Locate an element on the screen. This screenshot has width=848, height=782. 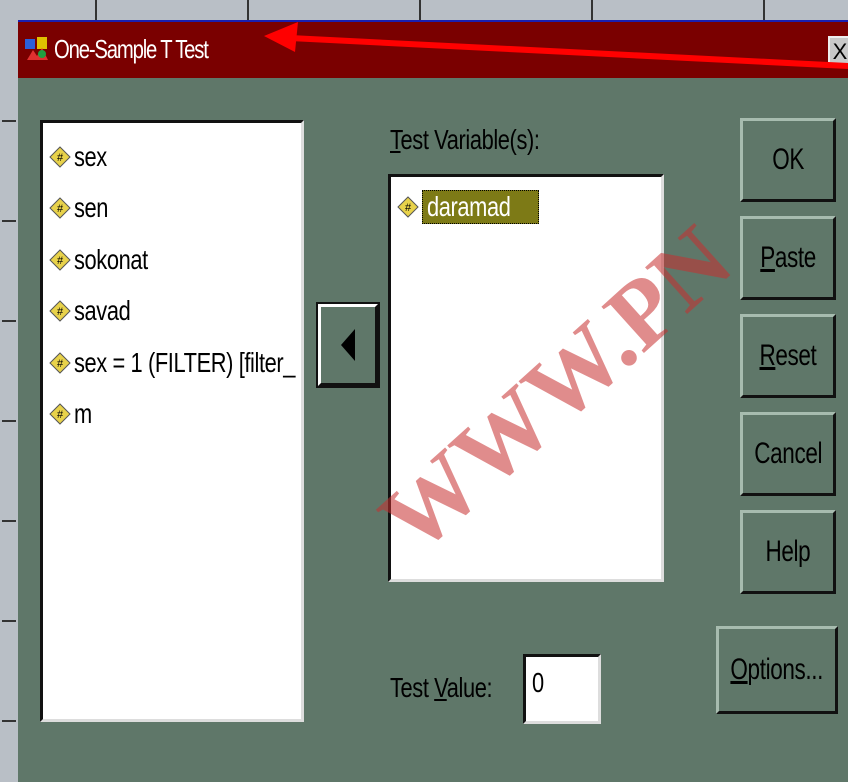
variable-label: sokonat is located at coordinates (111, 259).